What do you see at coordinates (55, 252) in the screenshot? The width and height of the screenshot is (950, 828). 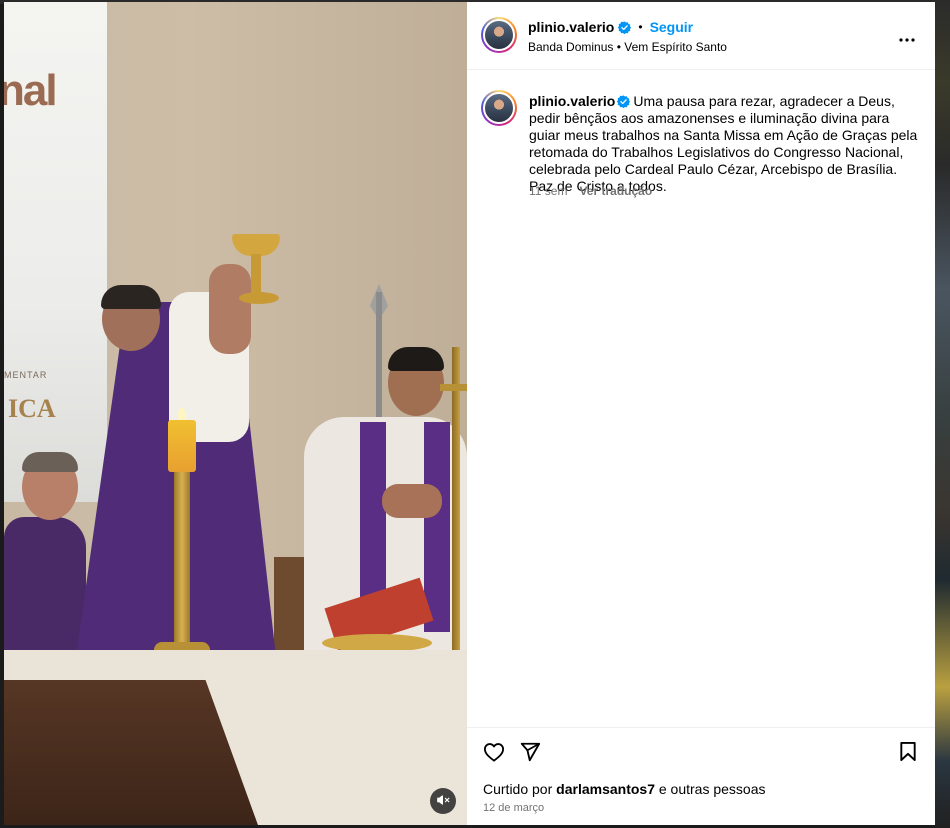 I see `projection-screen: nal MENTAR ICA` at bounding box center [55, 252].